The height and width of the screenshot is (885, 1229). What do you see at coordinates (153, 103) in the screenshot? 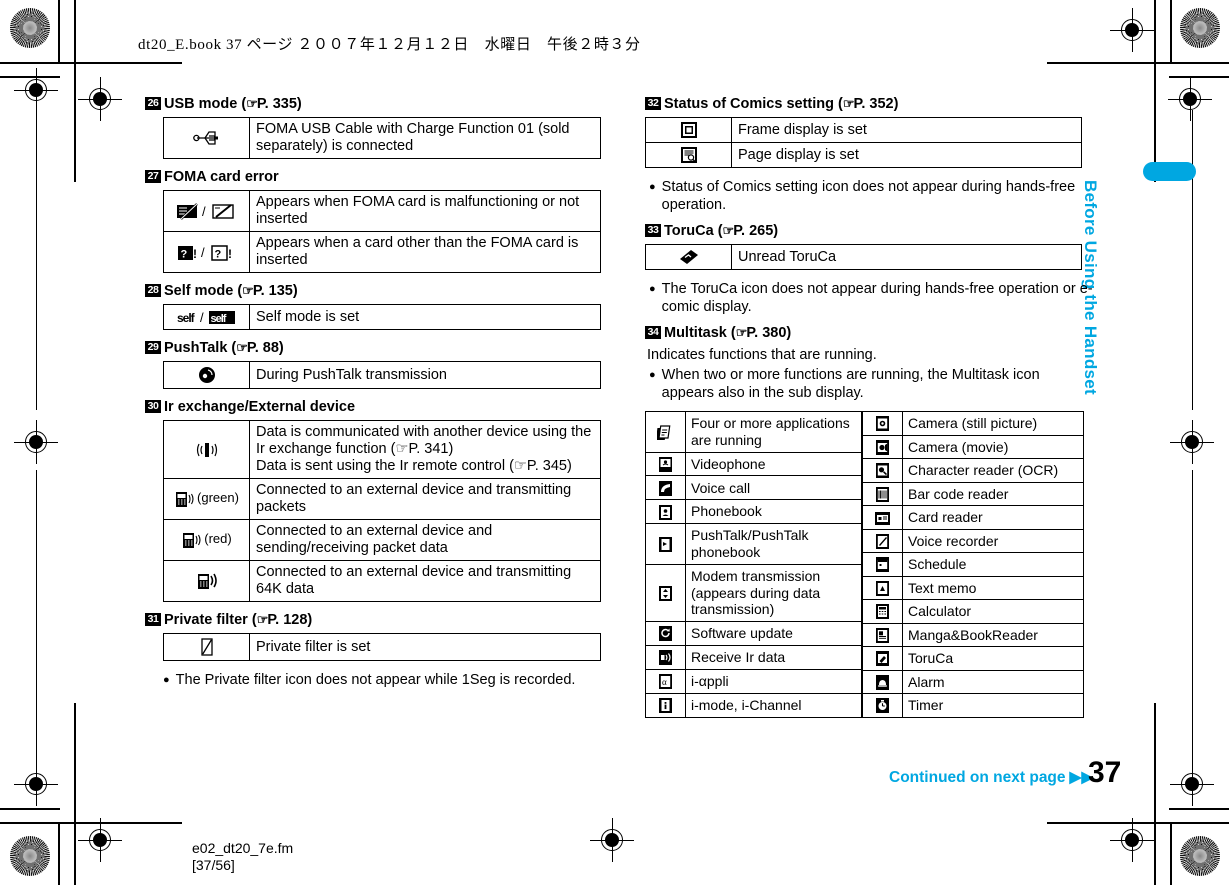
I see `section-badge: 26` at bounding box center [153, 103].